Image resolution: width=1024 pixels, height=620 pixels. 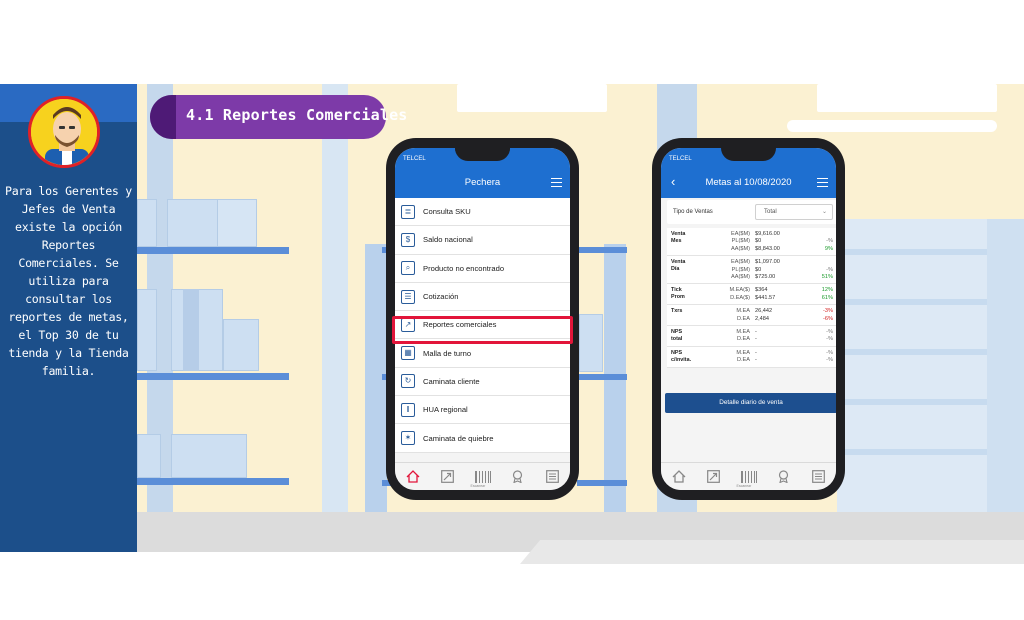 What do you see at coordinates (408, 239) in the screenshot?
I see `balance-icon: $` at bounding box center [408, 239].